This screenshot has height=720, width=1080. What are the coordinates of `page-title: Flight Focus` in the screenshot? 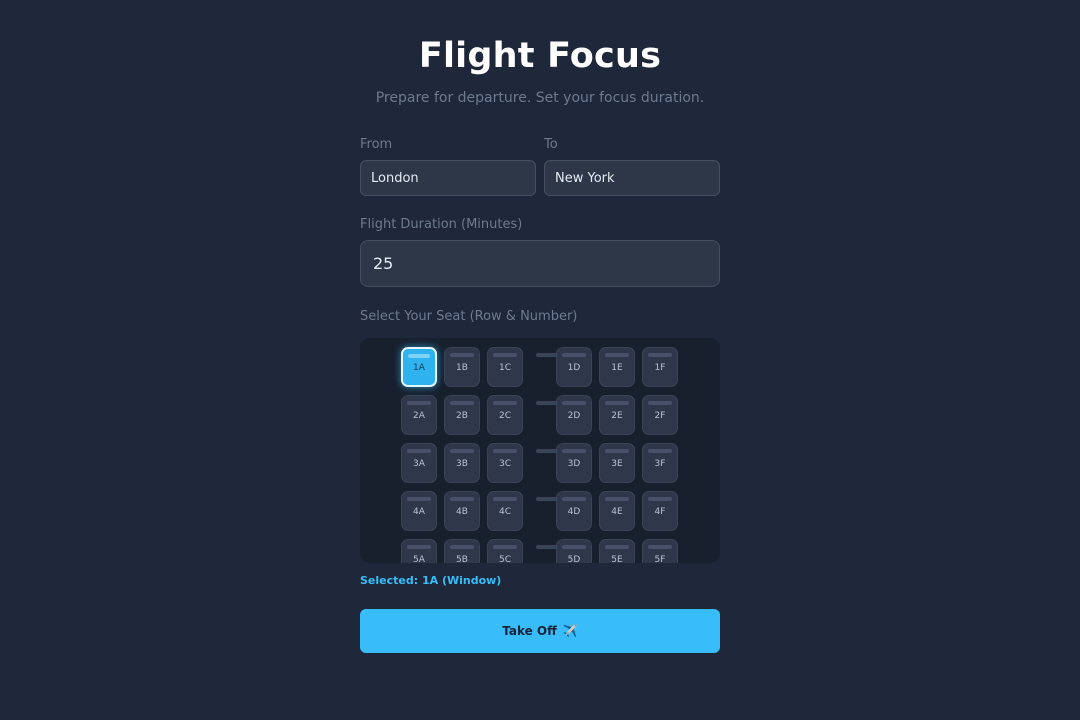 It's located at (540, 56).